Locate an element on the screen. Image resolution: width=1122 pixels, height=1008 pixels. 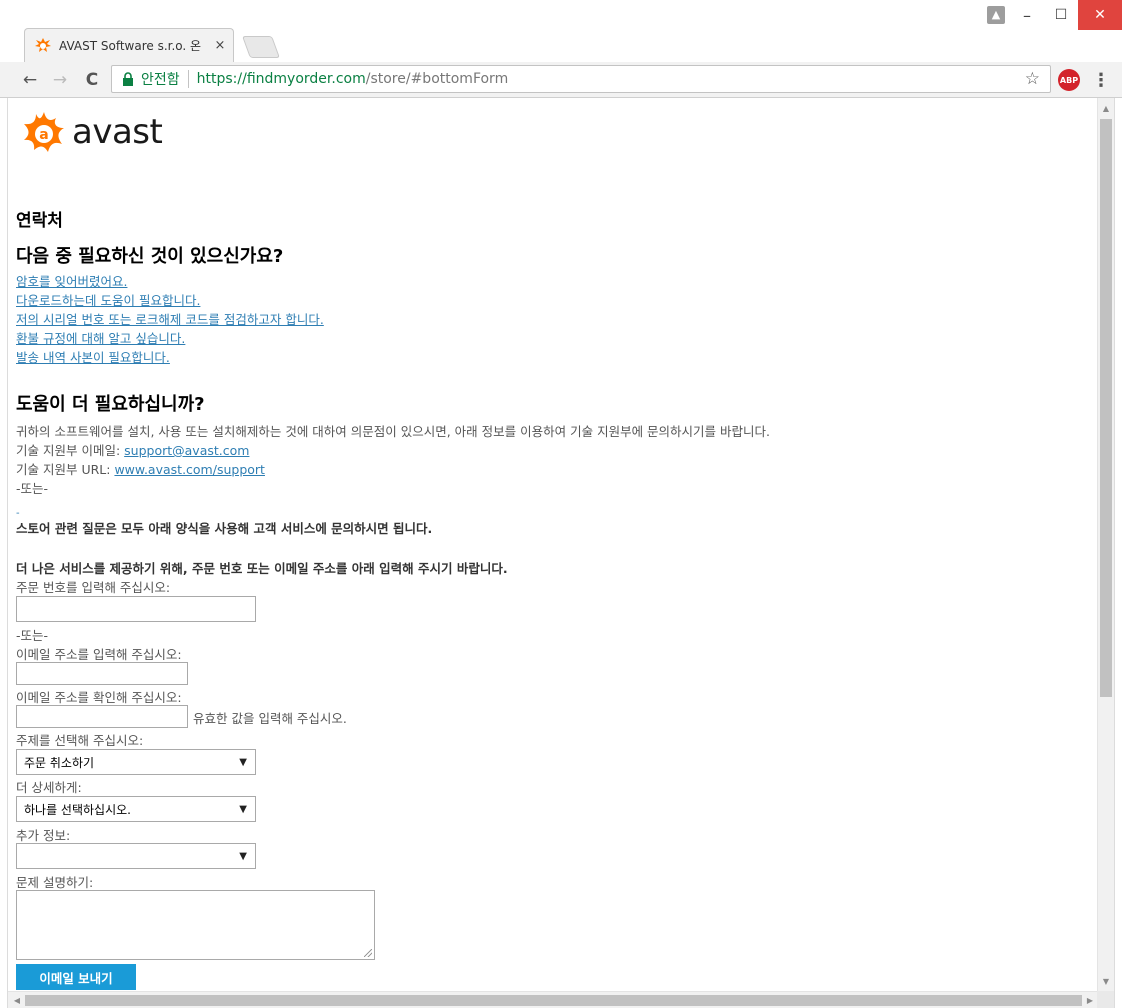
url-path: /store/#bottomForm is located at coordinates (437, 79).